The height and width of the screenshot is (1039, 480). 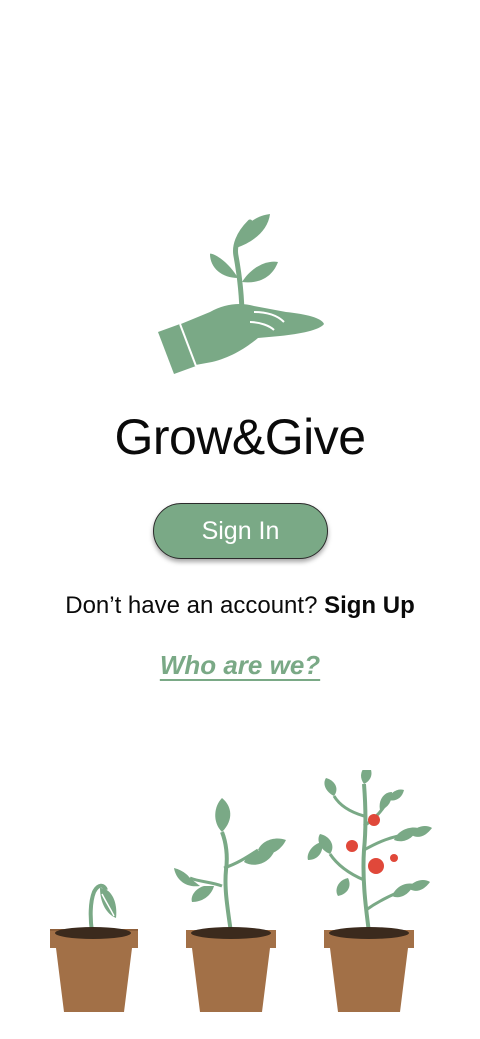 I want to click on seedling-pot-icon, so click(x=94, y=947).